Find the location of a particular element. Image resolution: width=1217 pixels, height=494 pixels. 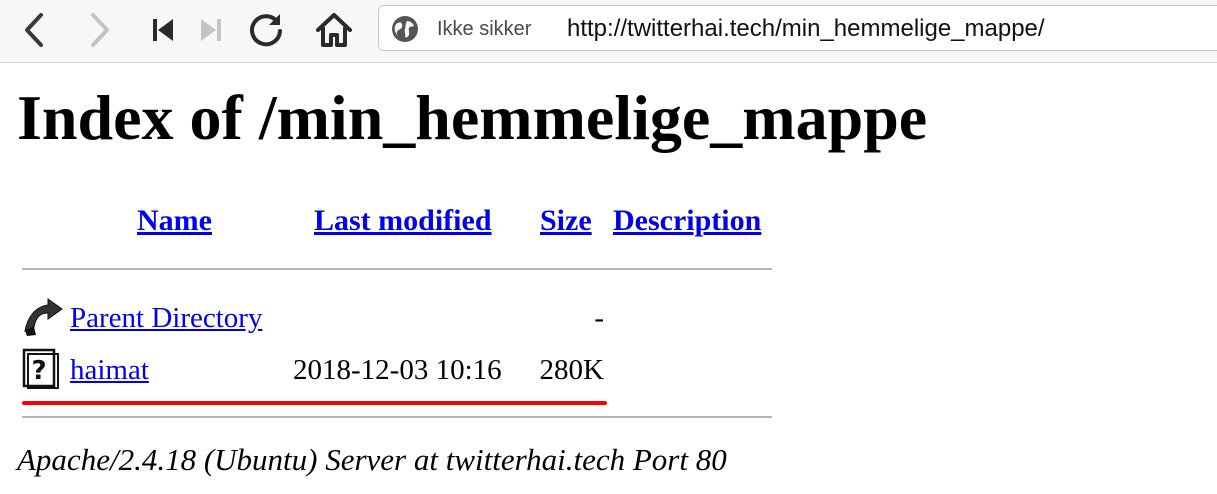

list-item-size: 280K is located at coordinates (571, 370).